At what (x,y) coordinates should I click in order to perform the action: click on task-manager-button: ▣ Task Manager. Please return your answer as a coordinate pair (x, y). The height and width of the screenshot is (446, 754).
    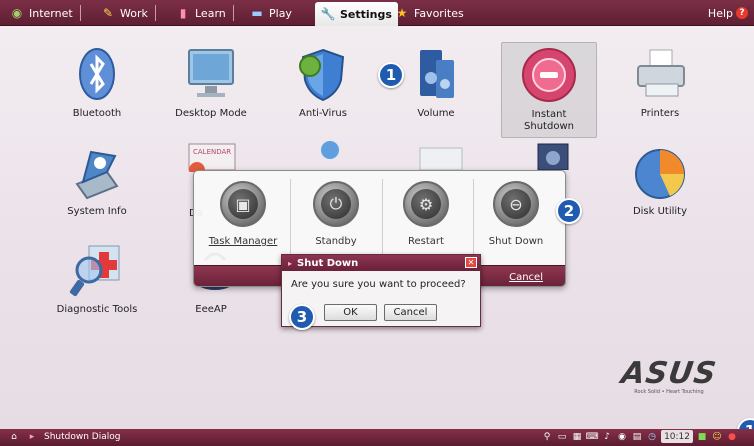
    Looking at the image, I should click on (243, 214).